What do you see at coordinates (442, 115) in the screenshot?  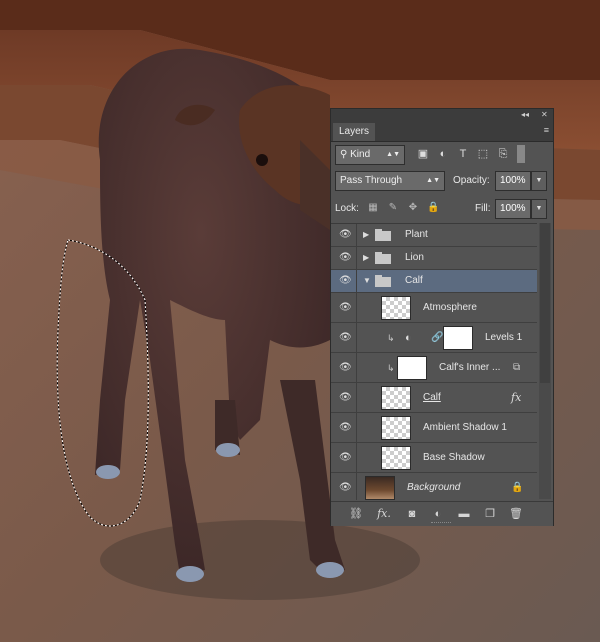 I see `panel-titlebar: ◂◂ ✕` at bounding box center [442, 115].